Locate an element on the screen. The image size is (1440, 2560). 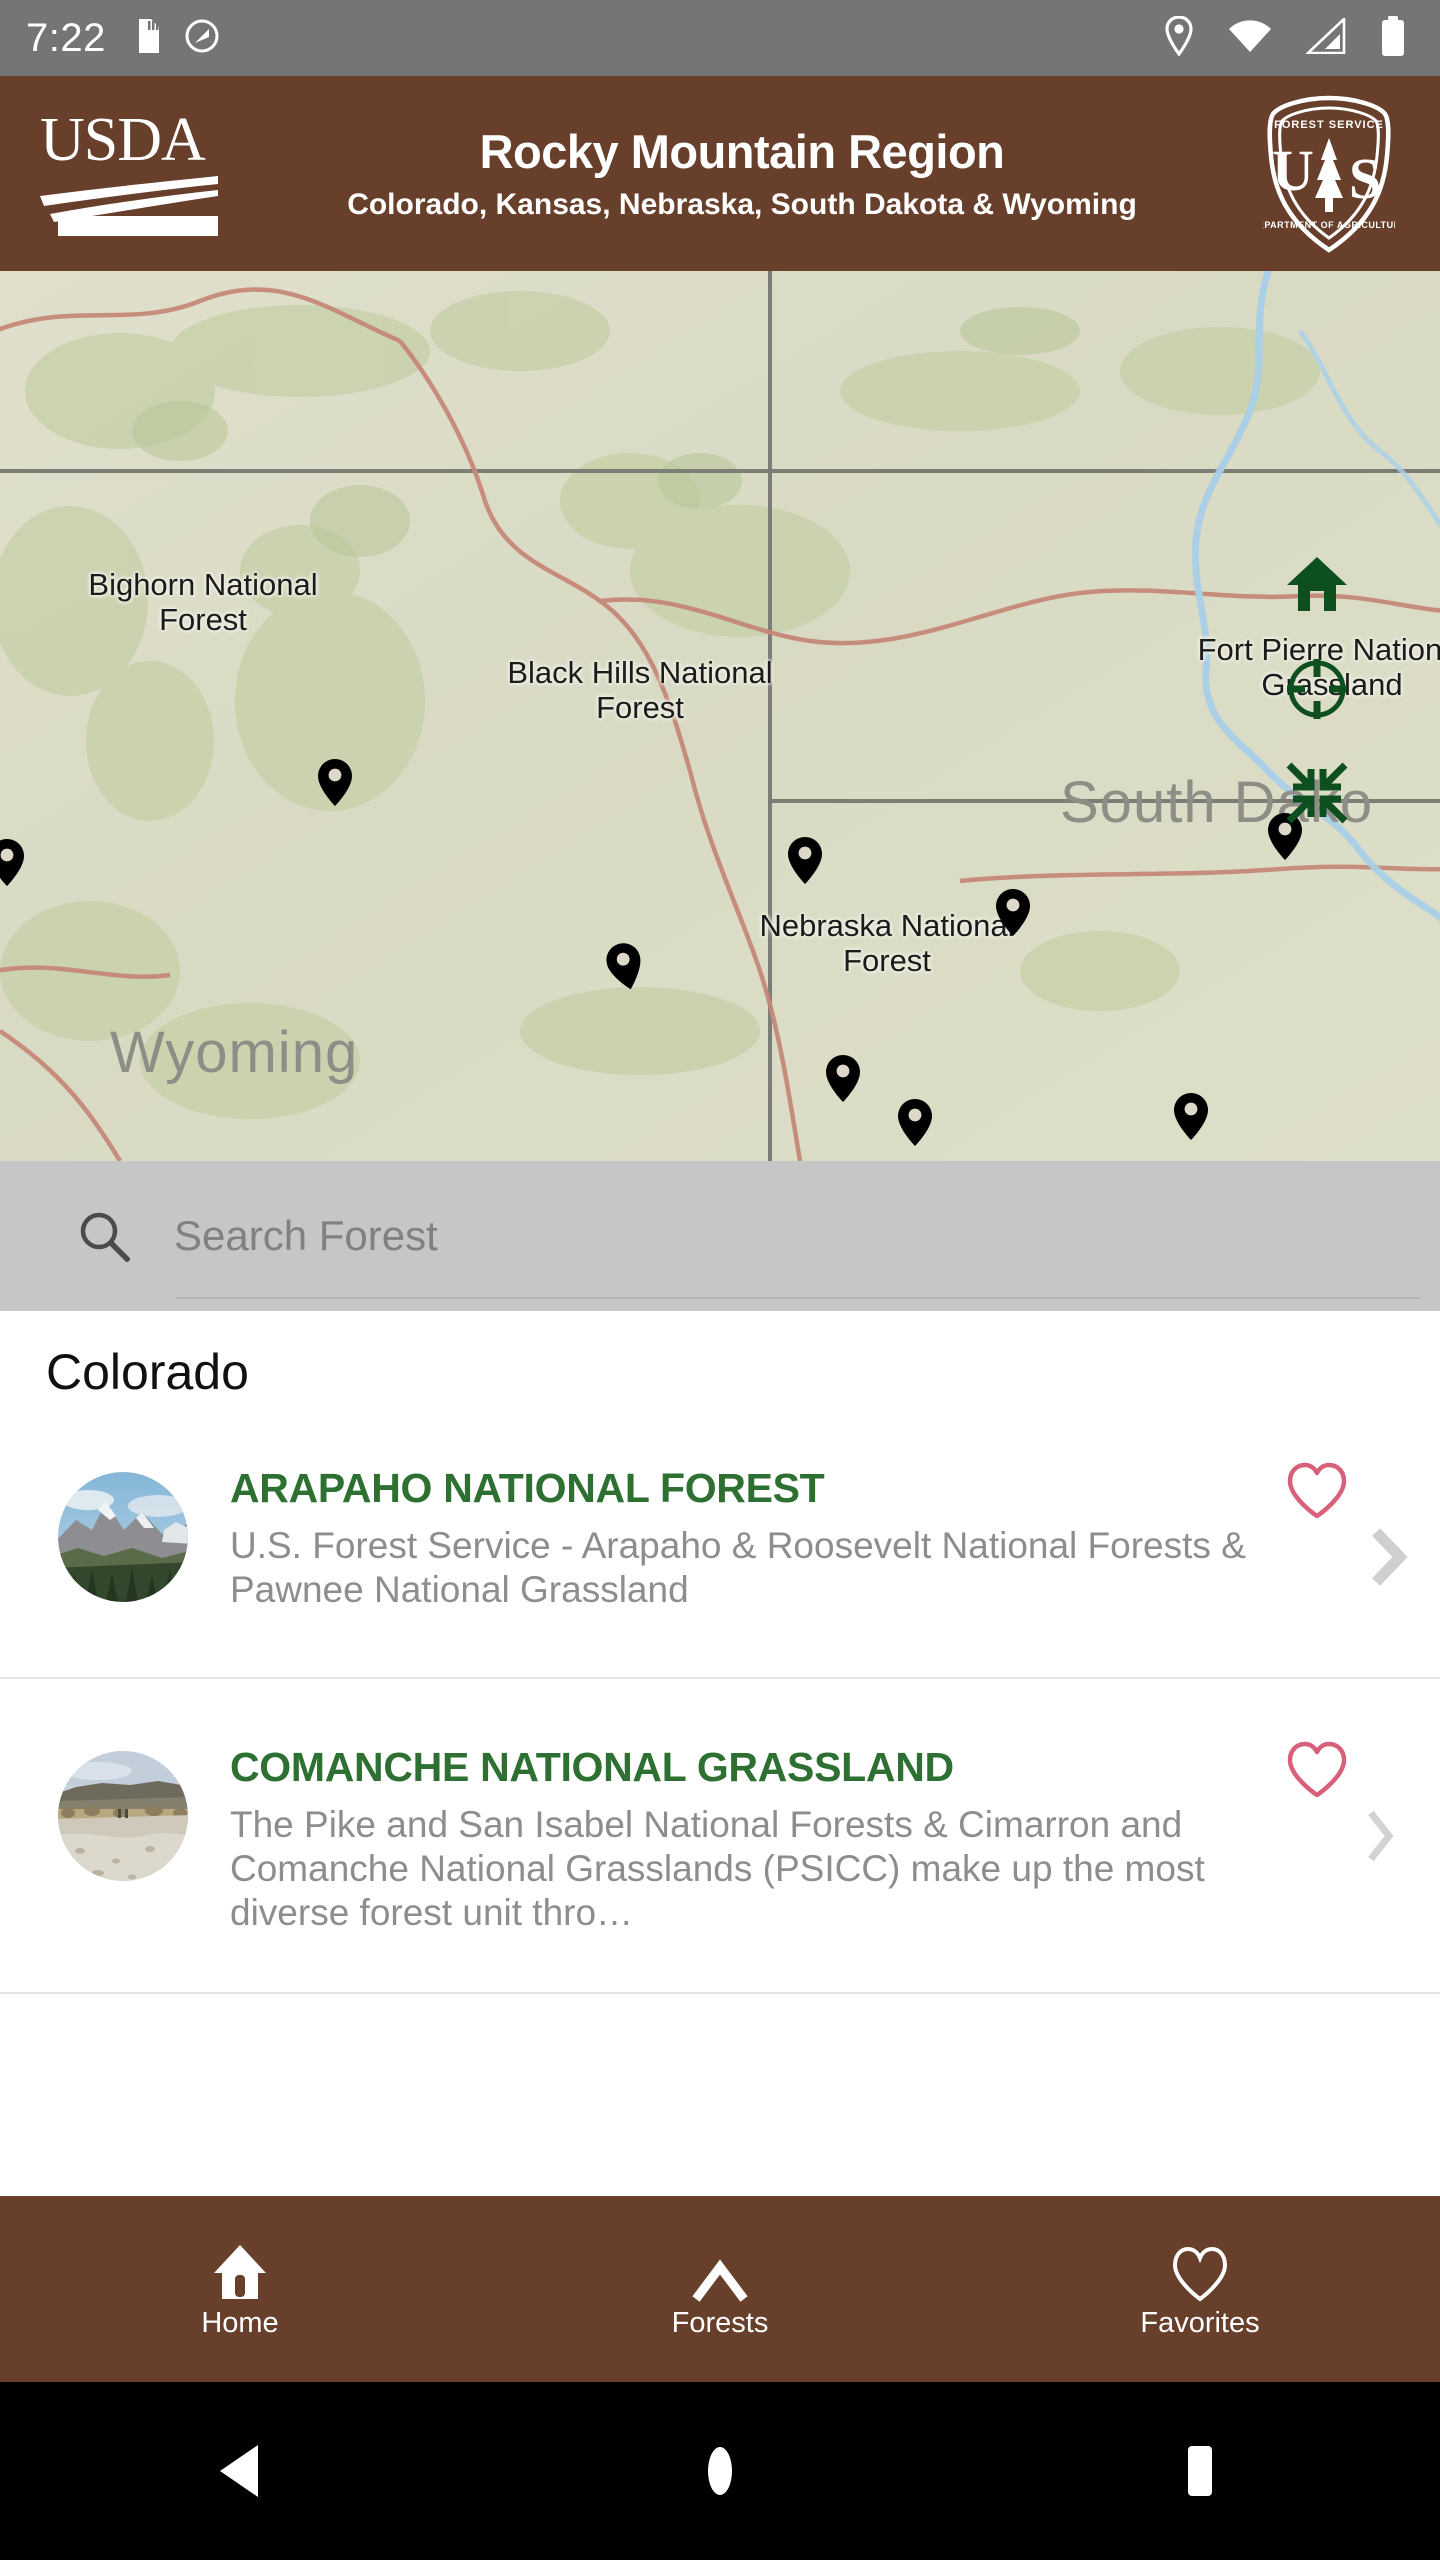
page-title: Rocky Mountain Region is located at coordinates (742, 152).